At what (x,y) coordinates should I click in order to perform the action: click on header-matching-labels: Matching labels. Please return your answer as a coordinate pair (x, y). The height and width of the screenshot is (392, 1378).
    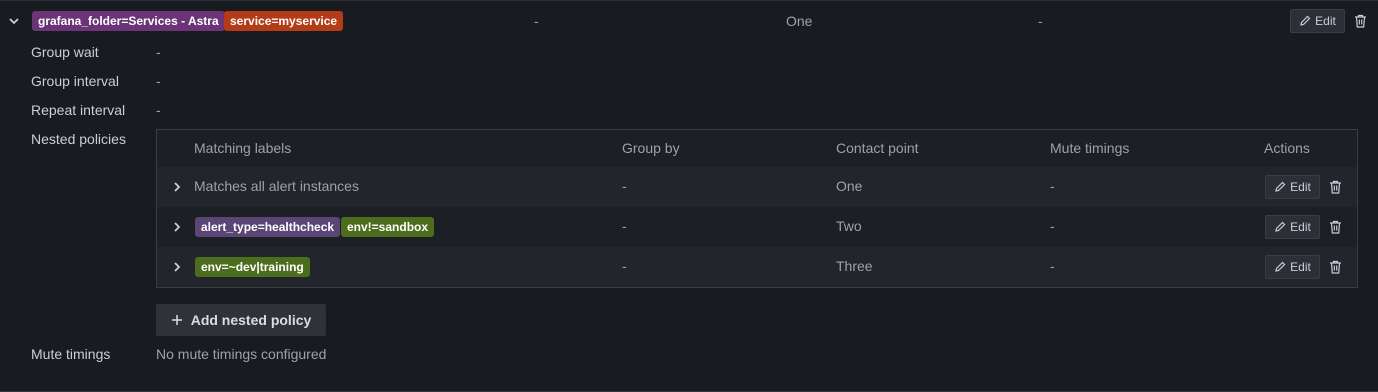
    Looking at the image, I should click on (243, 148).